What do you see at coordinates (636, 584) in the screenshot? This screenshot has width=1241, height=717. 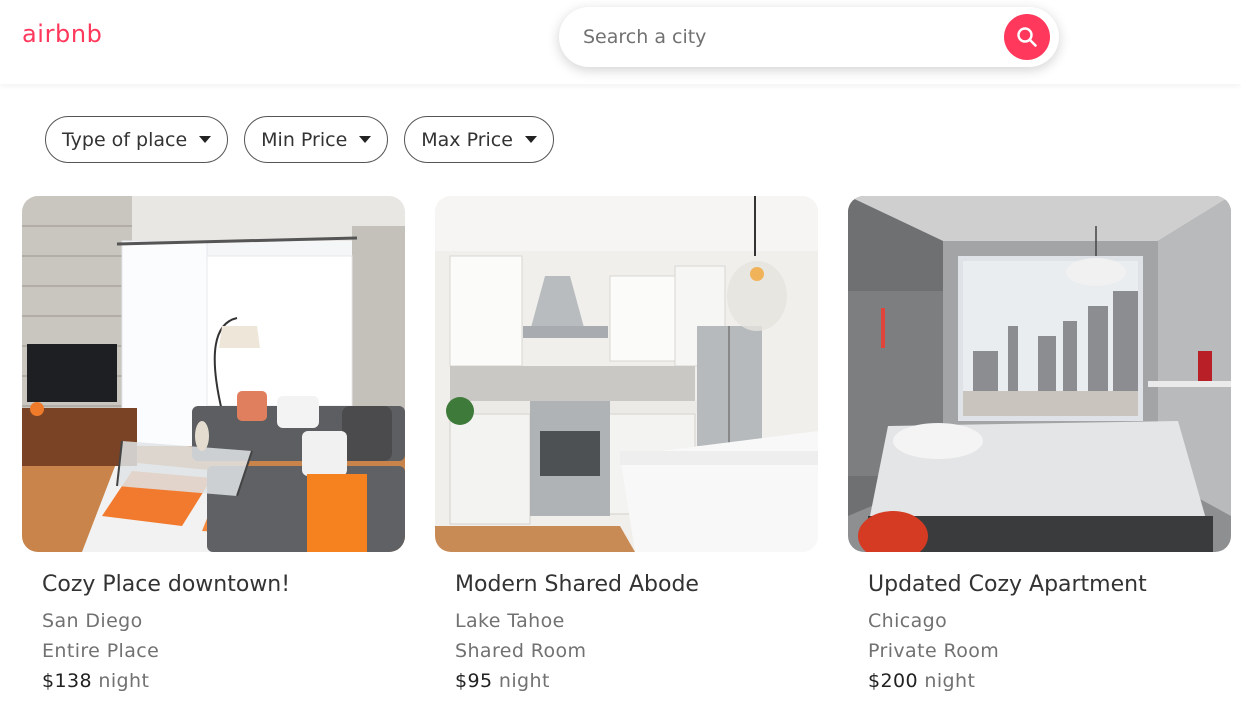 I see `listing-title: Modern Shared Abode` at bounding box center [636, 584].